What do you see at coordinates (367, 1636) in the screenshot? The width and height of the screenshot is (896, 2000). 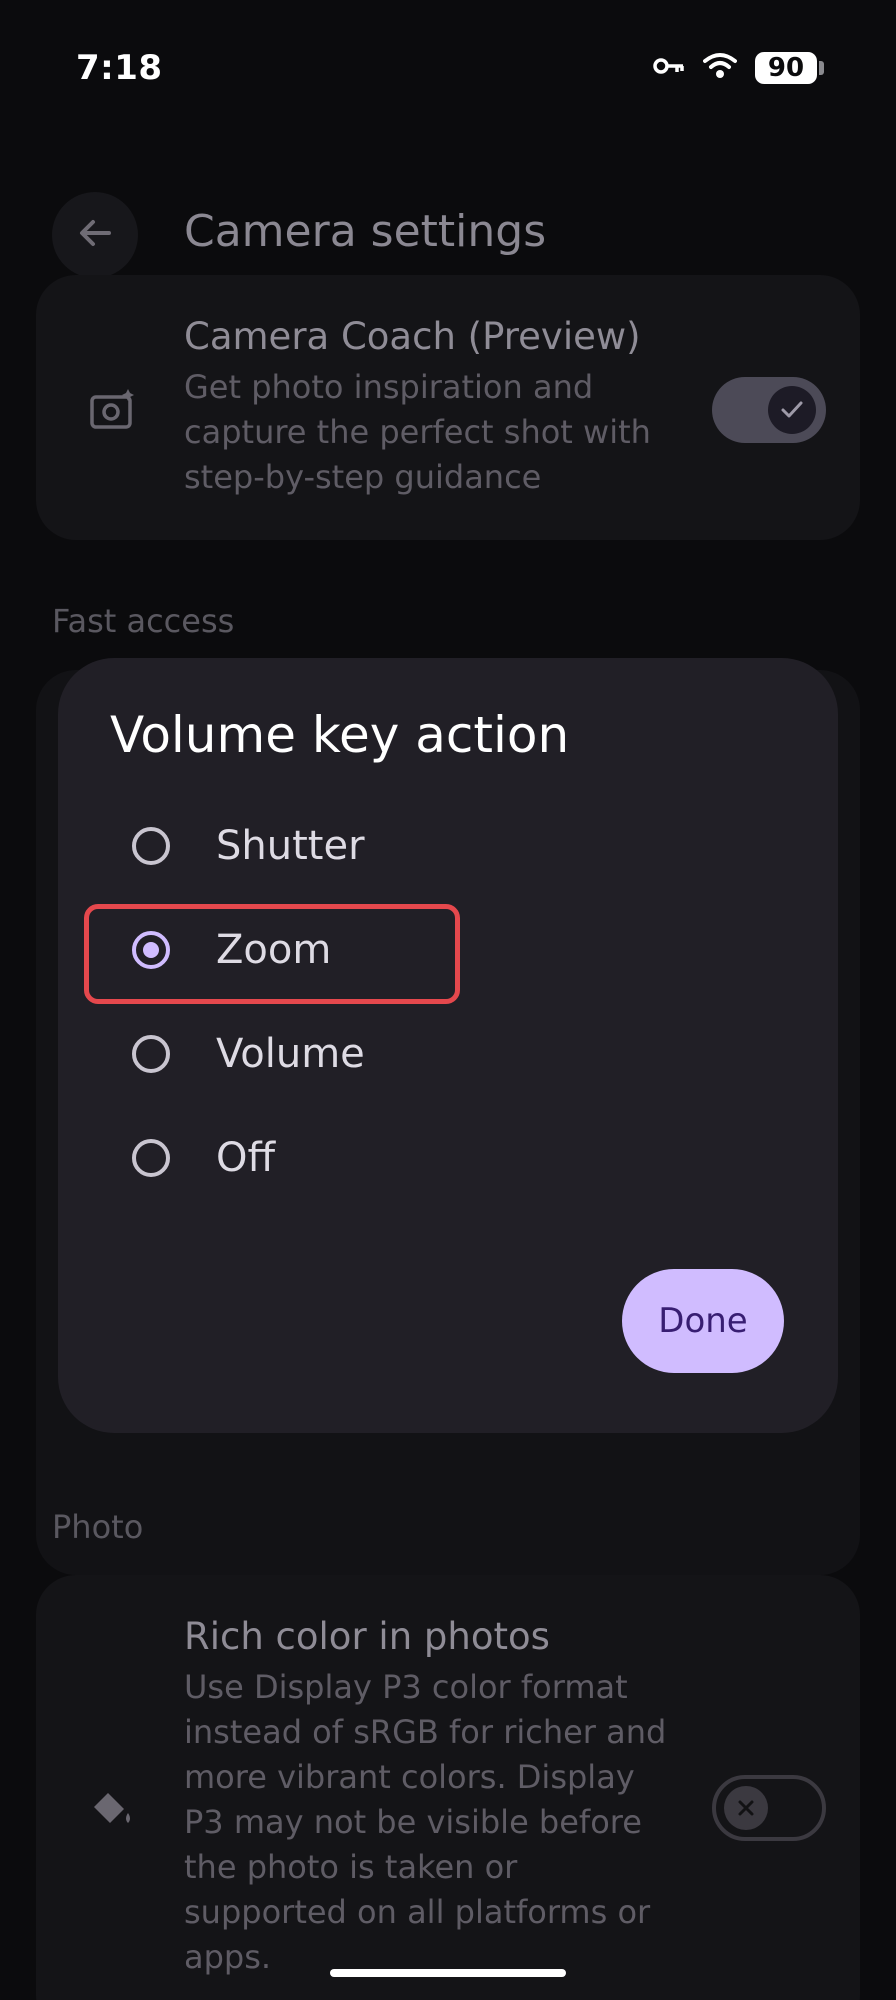 I see `rich-color-title: Rich color in photos` at bounding box center [367, 1636].